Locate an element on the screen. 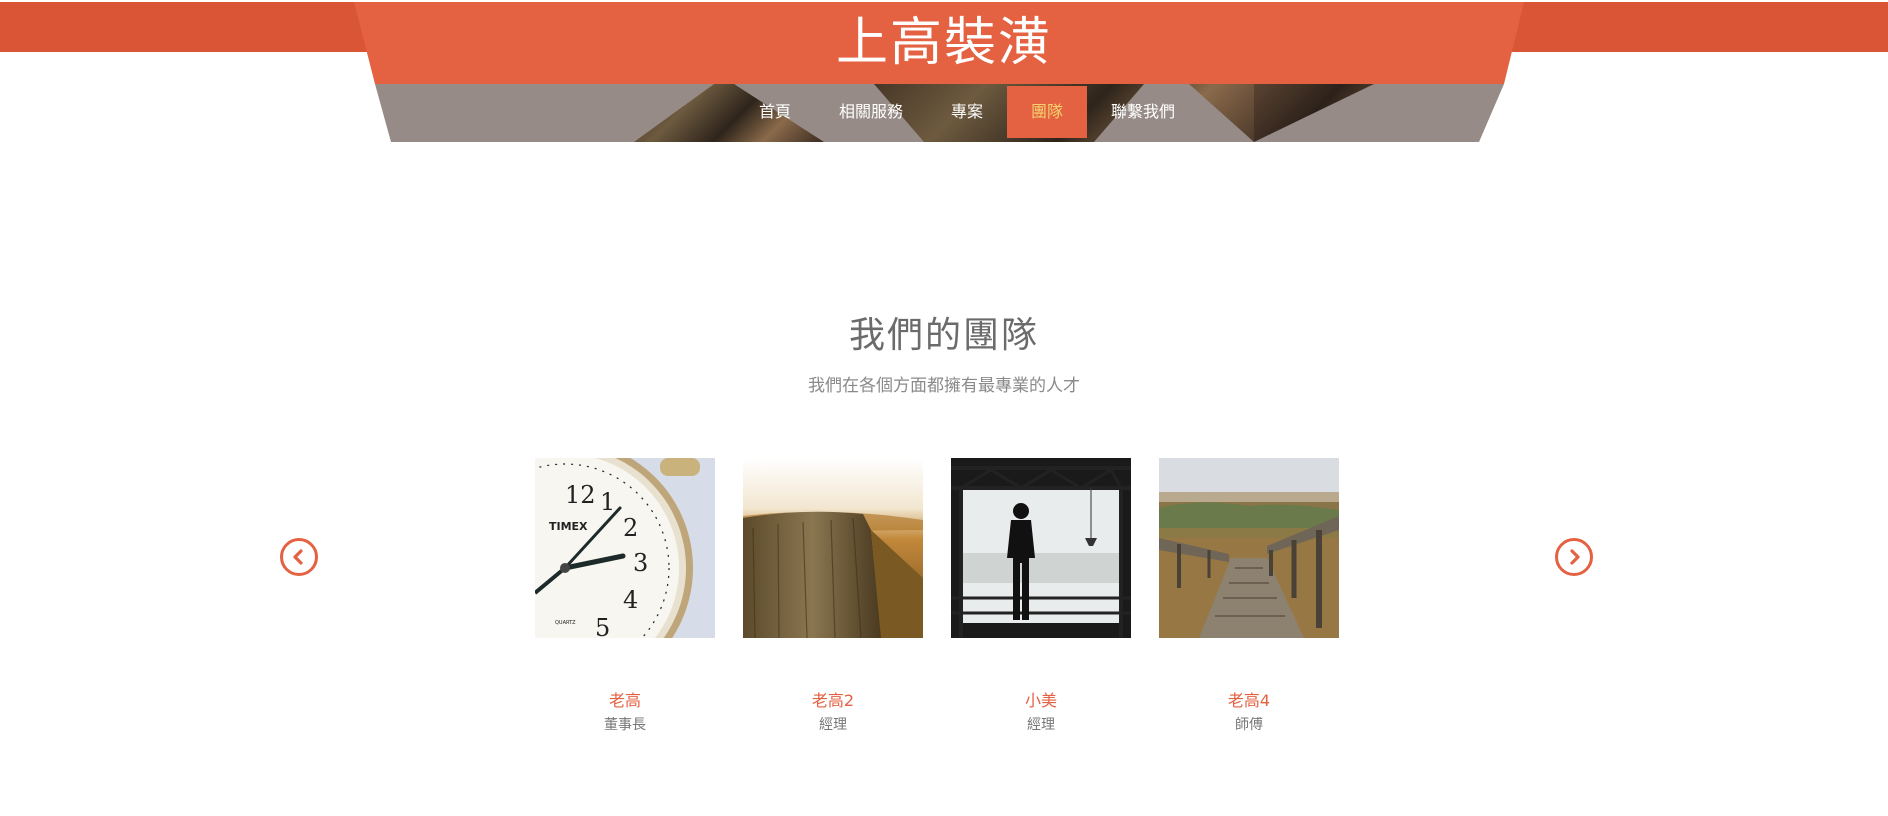 The width and height of the screenshot is (1888, 816). carousel-next-button is located at coordinates (1574, 557).